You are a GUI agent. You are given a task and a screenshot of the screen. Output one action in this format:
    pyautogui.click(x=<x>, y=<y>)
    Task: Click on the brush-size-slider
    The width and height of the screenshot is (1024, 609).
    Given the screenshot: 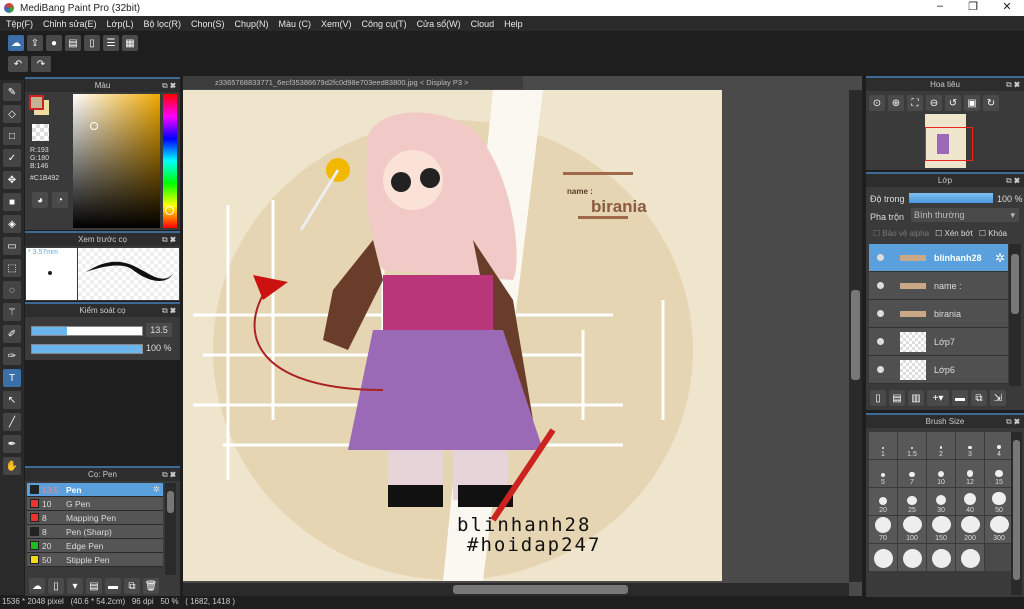 What is the action you would take?
    pyautogui.click(x=87, y=331)
    